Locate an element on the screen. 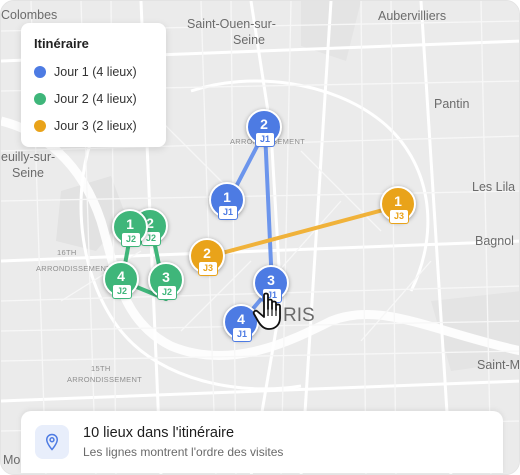  marker-jour3-stop1: 1 J3 is located at coordinates (399, 209).